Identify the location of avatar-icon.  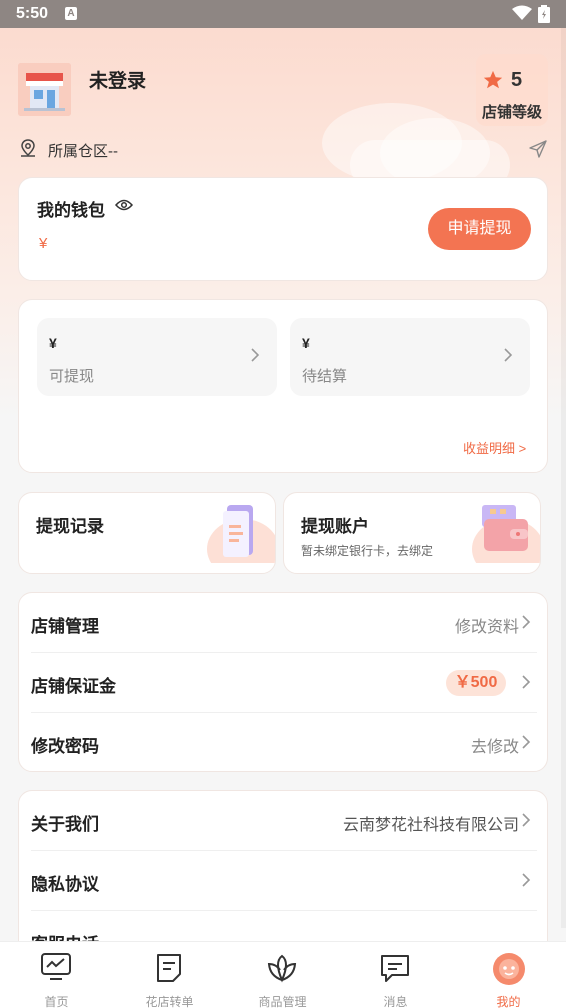
(509, 969).